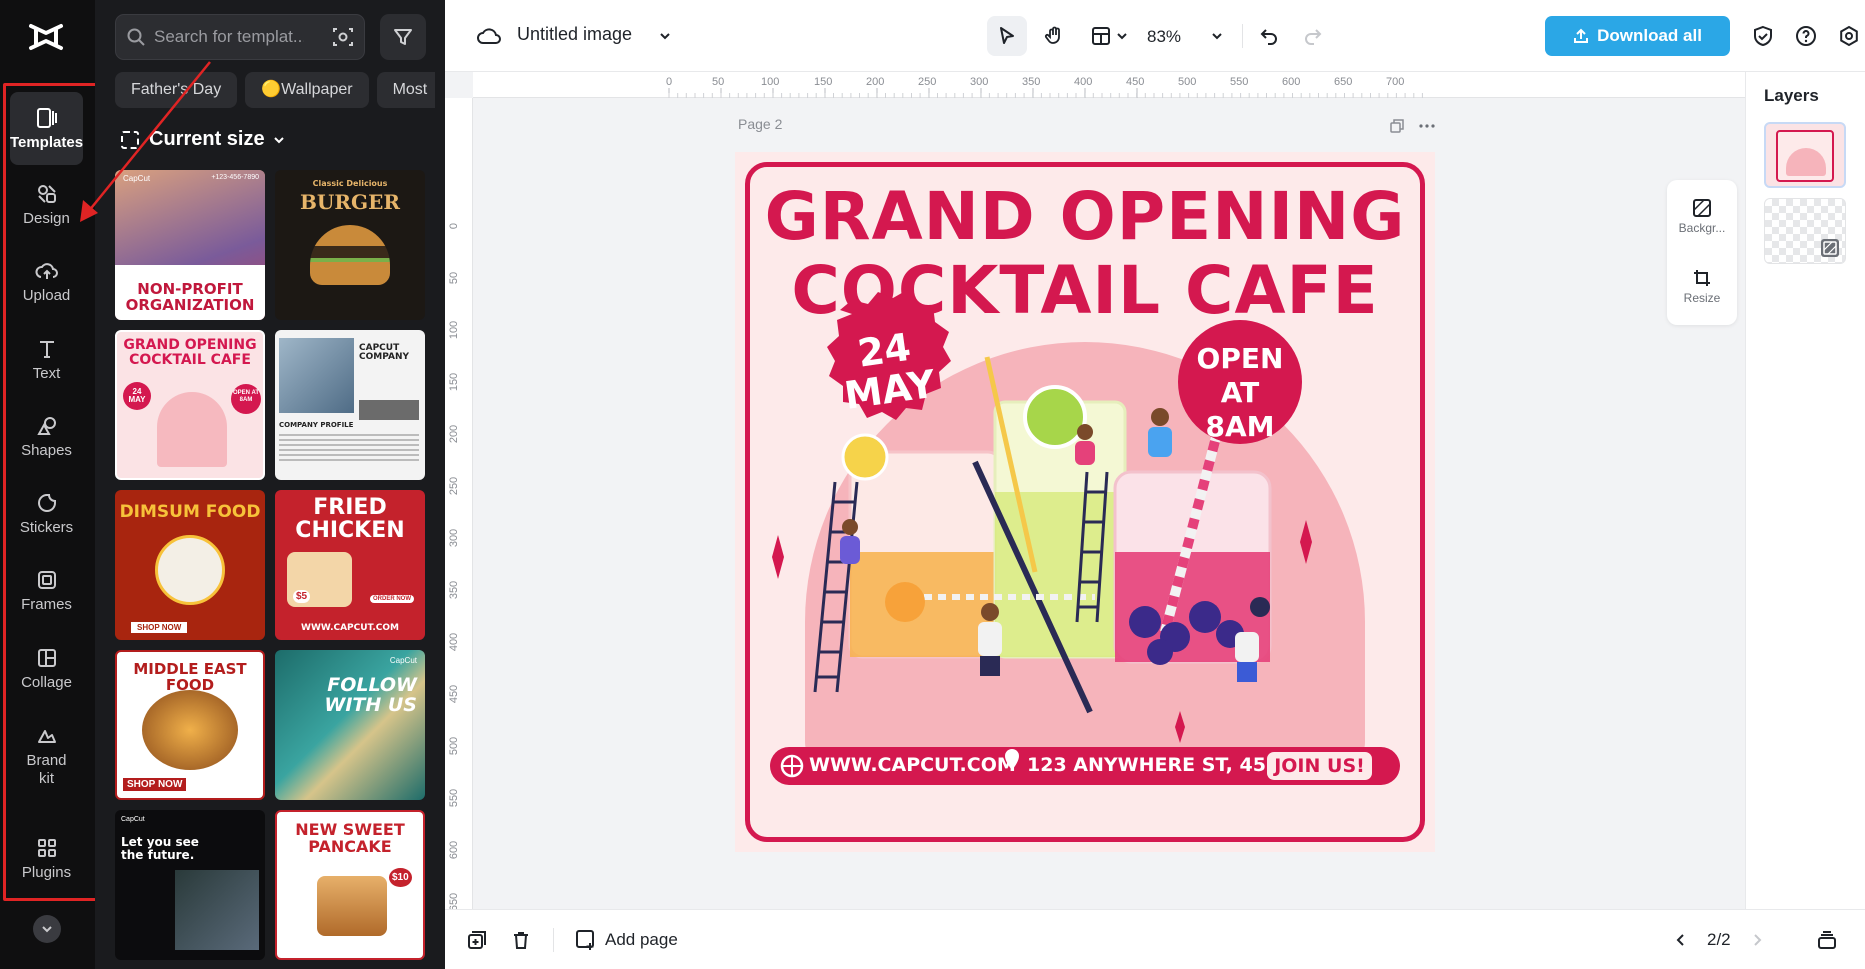 This screenshot has width=1865, height=969. What do you see at coordinates (46, 37) in the screenshot?
I see `capcut-logo` at bounding box center [46, 37].